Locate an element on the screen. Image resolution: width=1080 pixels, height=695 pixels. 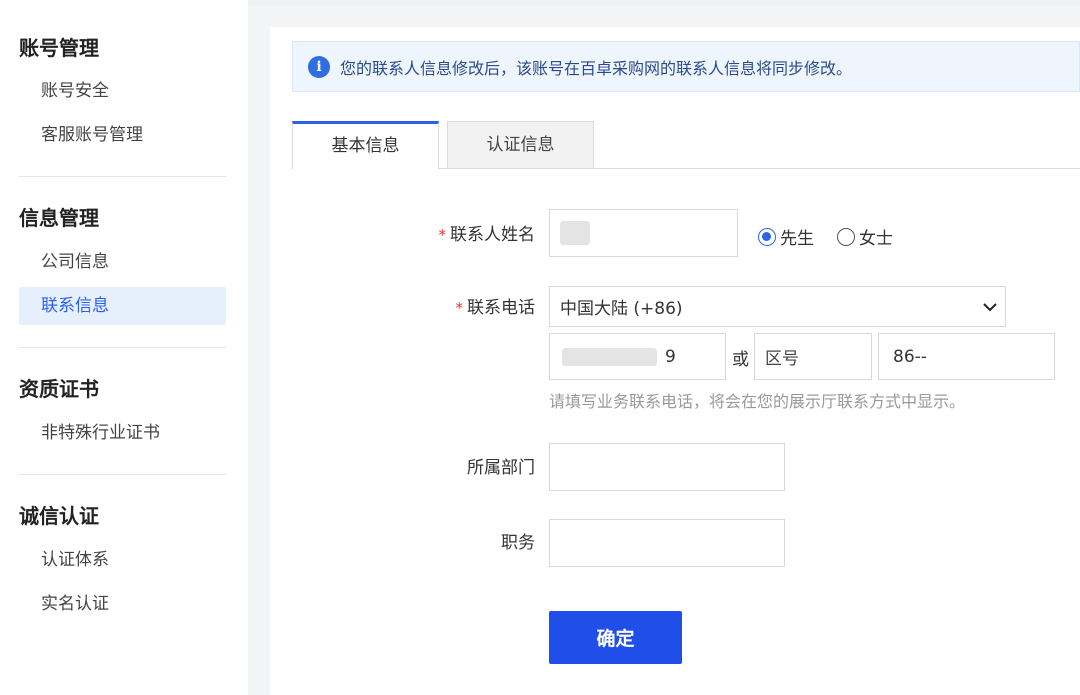
chevron-down-icon is located at coordinates (990, 306).